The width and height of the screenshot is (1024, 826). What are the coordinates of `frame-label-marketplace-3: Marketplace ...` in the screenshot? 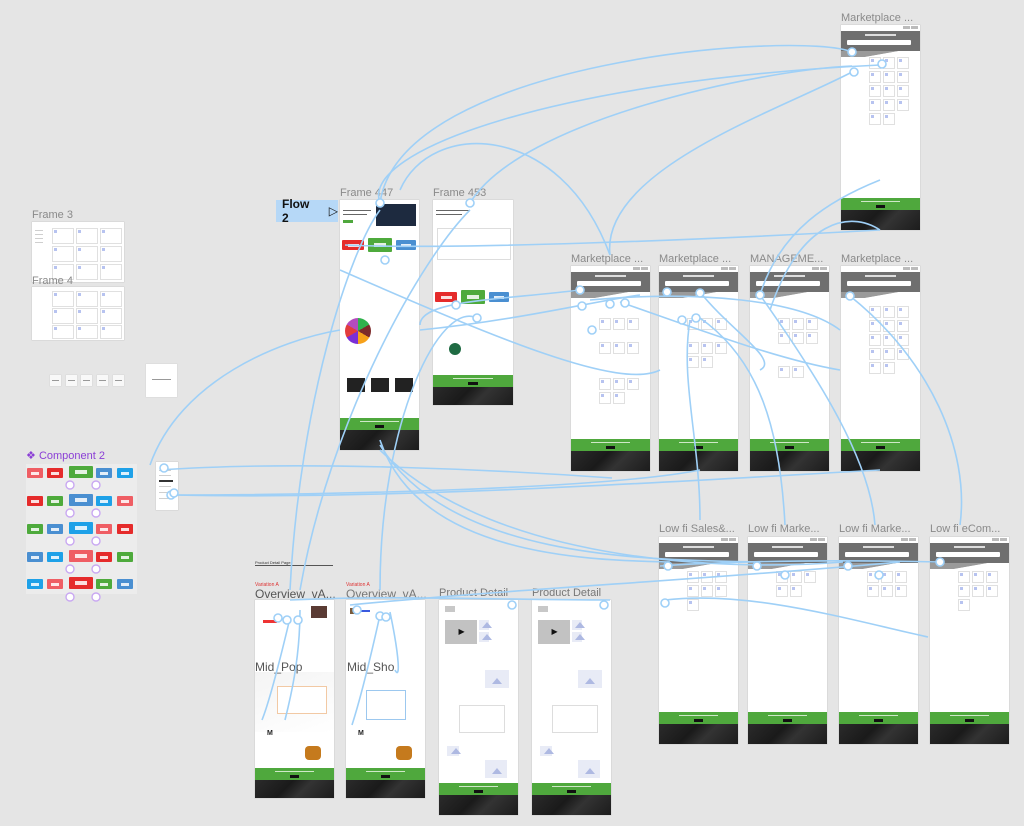 It's located at (877, 259).